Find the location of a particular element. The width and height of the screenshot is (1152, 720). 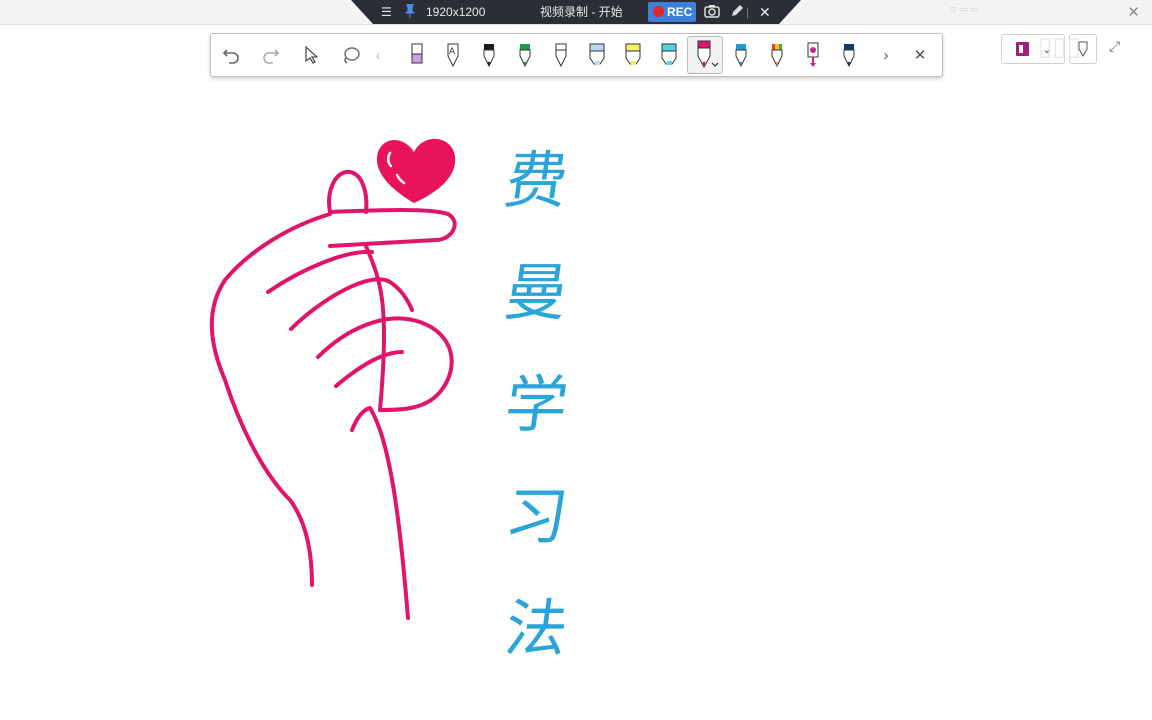

handwritten-text: 费 曼 学 习 法 is located at coordinates (533, 427).